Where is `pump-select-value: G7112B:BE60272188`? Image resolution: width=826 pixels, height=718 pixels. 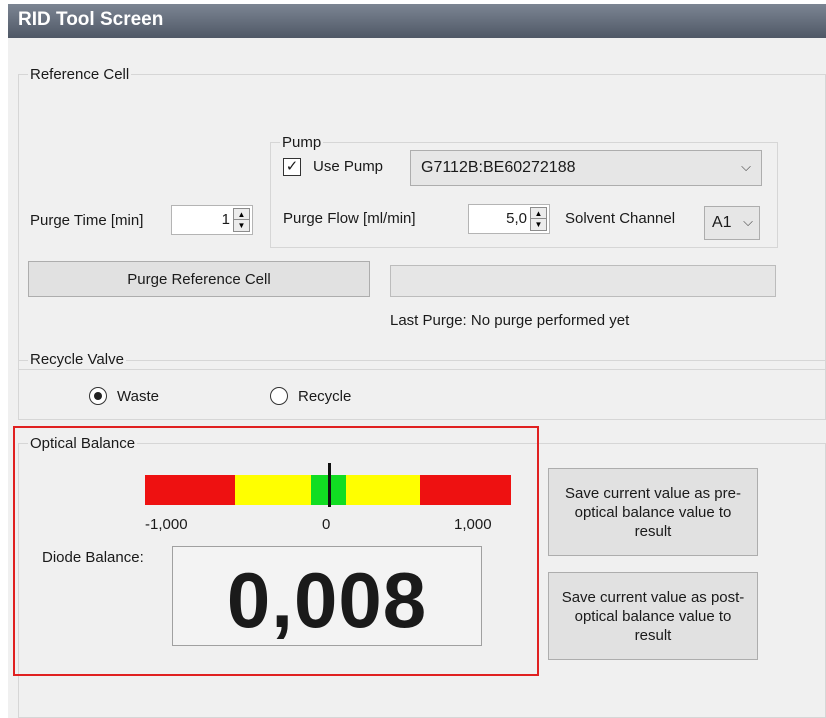 pump-select-value: G7112B:BE60272188 is located at coordinates (498, 167).